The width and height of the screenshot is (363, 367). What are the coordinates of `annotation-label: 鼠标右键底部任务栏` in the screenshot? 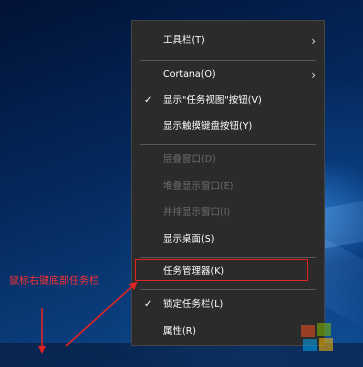 It's located at (54, 281).